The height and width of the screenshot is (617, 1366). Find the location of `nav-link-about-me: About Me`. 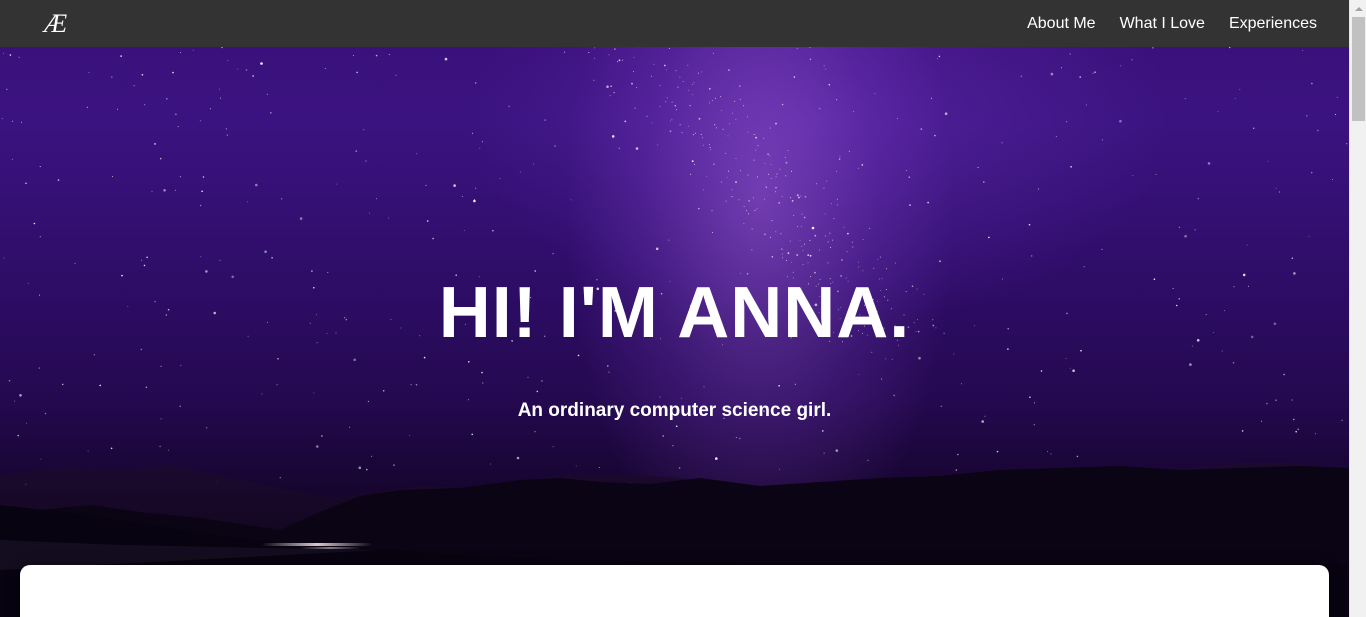

nav-link-about-me: About Me is located at coordinates (1061, 24).